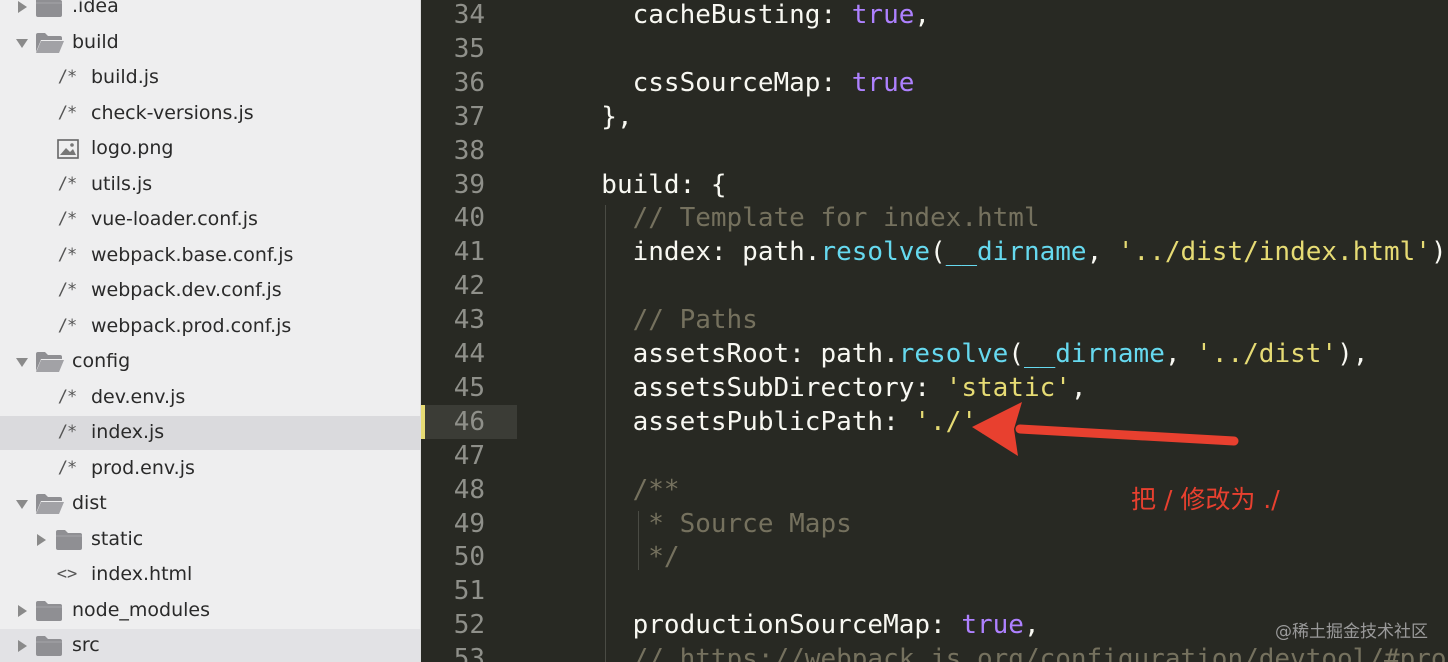  What do you see at coordinates (1351, 632) in the screenshot?
I see `watermark: @稀土掘金技术社区` at bounding box center [1351, 632].